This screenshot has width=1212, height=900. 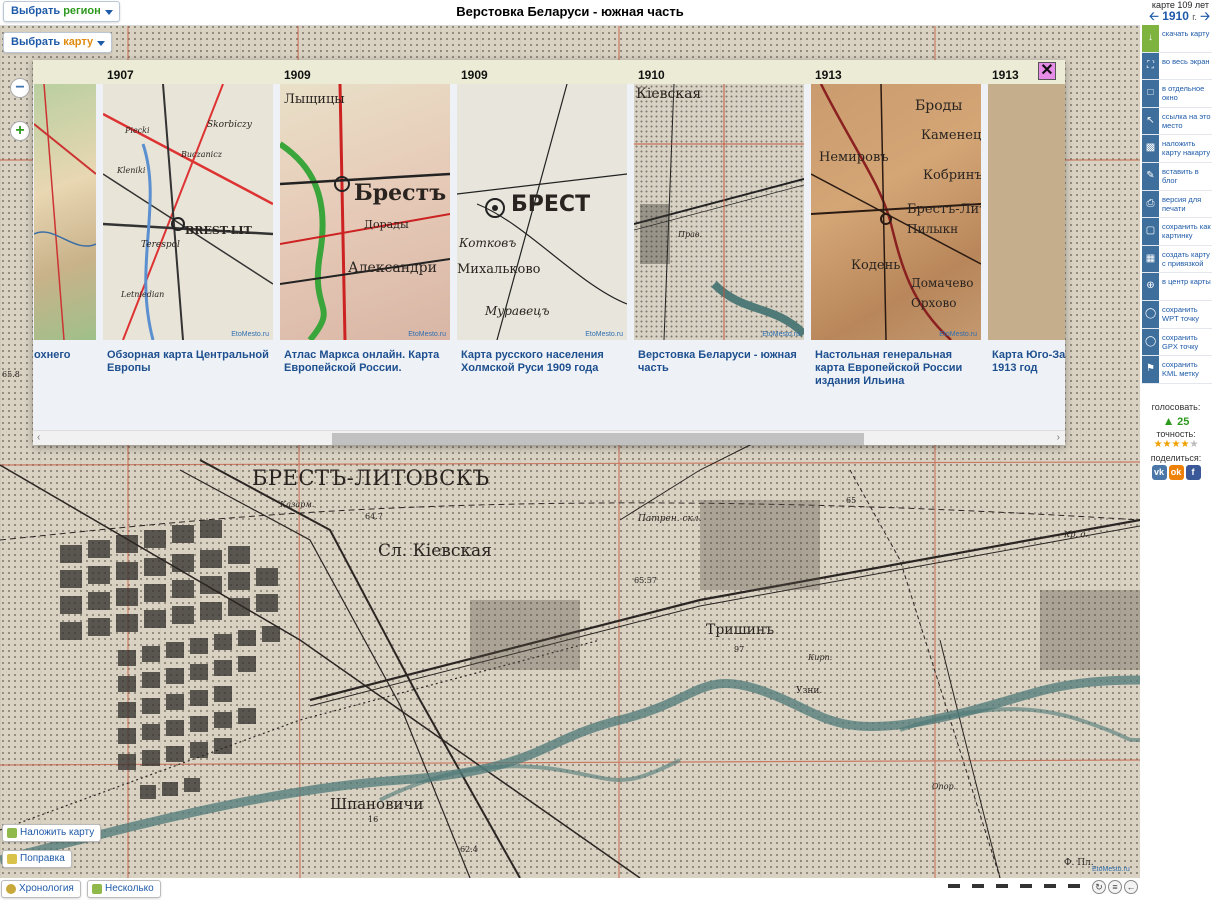 I want to click on thumb-label: Брестъ-Лит, so click(x=944, y=209).